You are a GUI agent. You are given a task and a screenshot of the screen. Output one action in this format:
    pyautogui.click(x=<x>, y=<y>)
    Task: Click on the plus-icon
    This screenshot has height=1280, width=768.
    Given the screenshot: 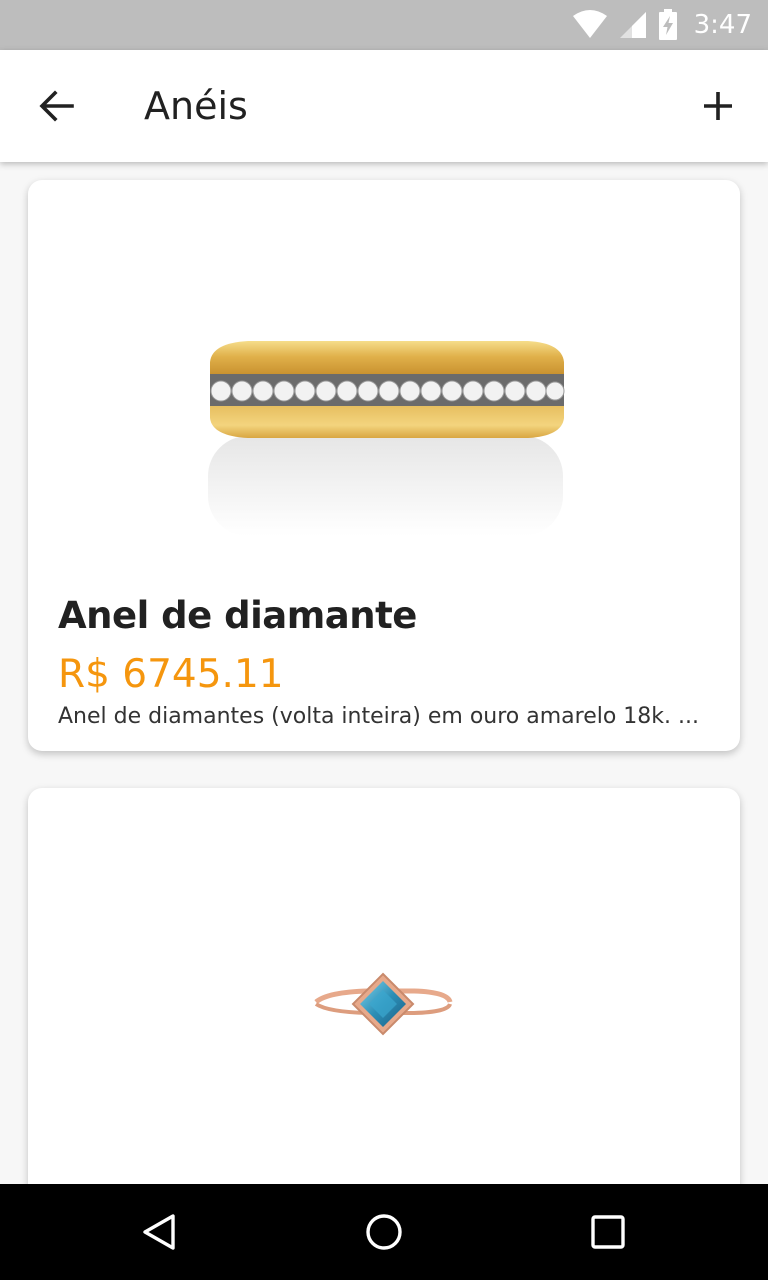 What is the action you would take?
    pyautogui.click(x=718, y=106)
    